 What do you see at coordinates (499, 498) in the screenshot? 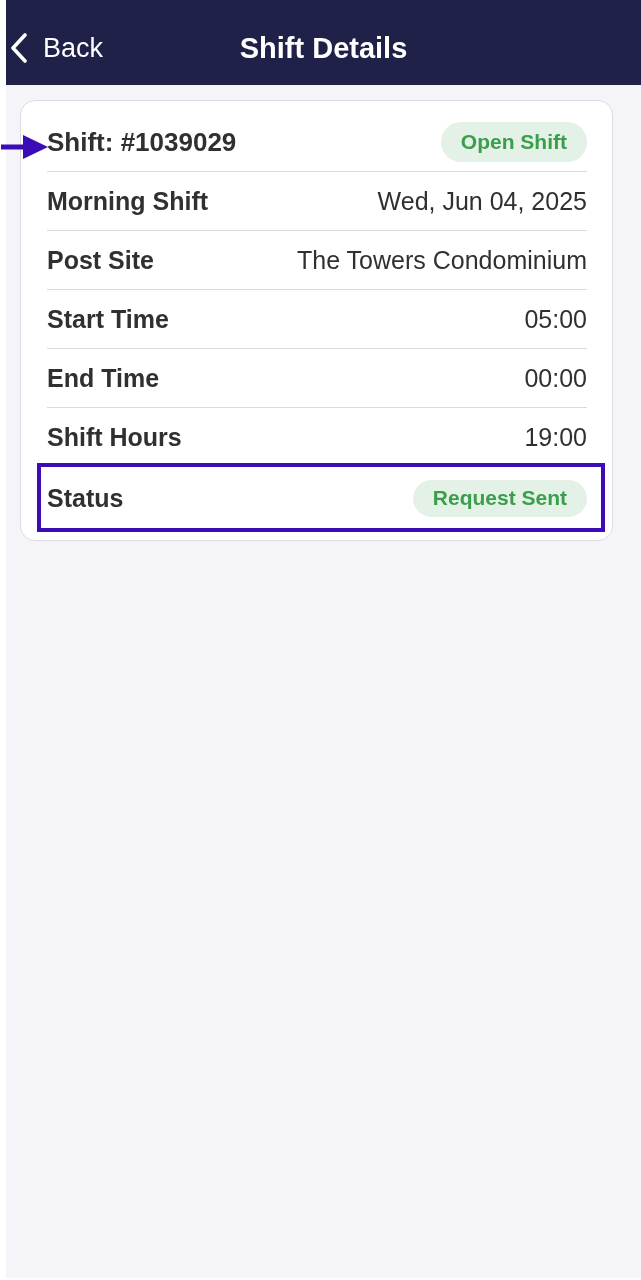
I see `status-badge: Request Sent` at bounding box center [499, 498].